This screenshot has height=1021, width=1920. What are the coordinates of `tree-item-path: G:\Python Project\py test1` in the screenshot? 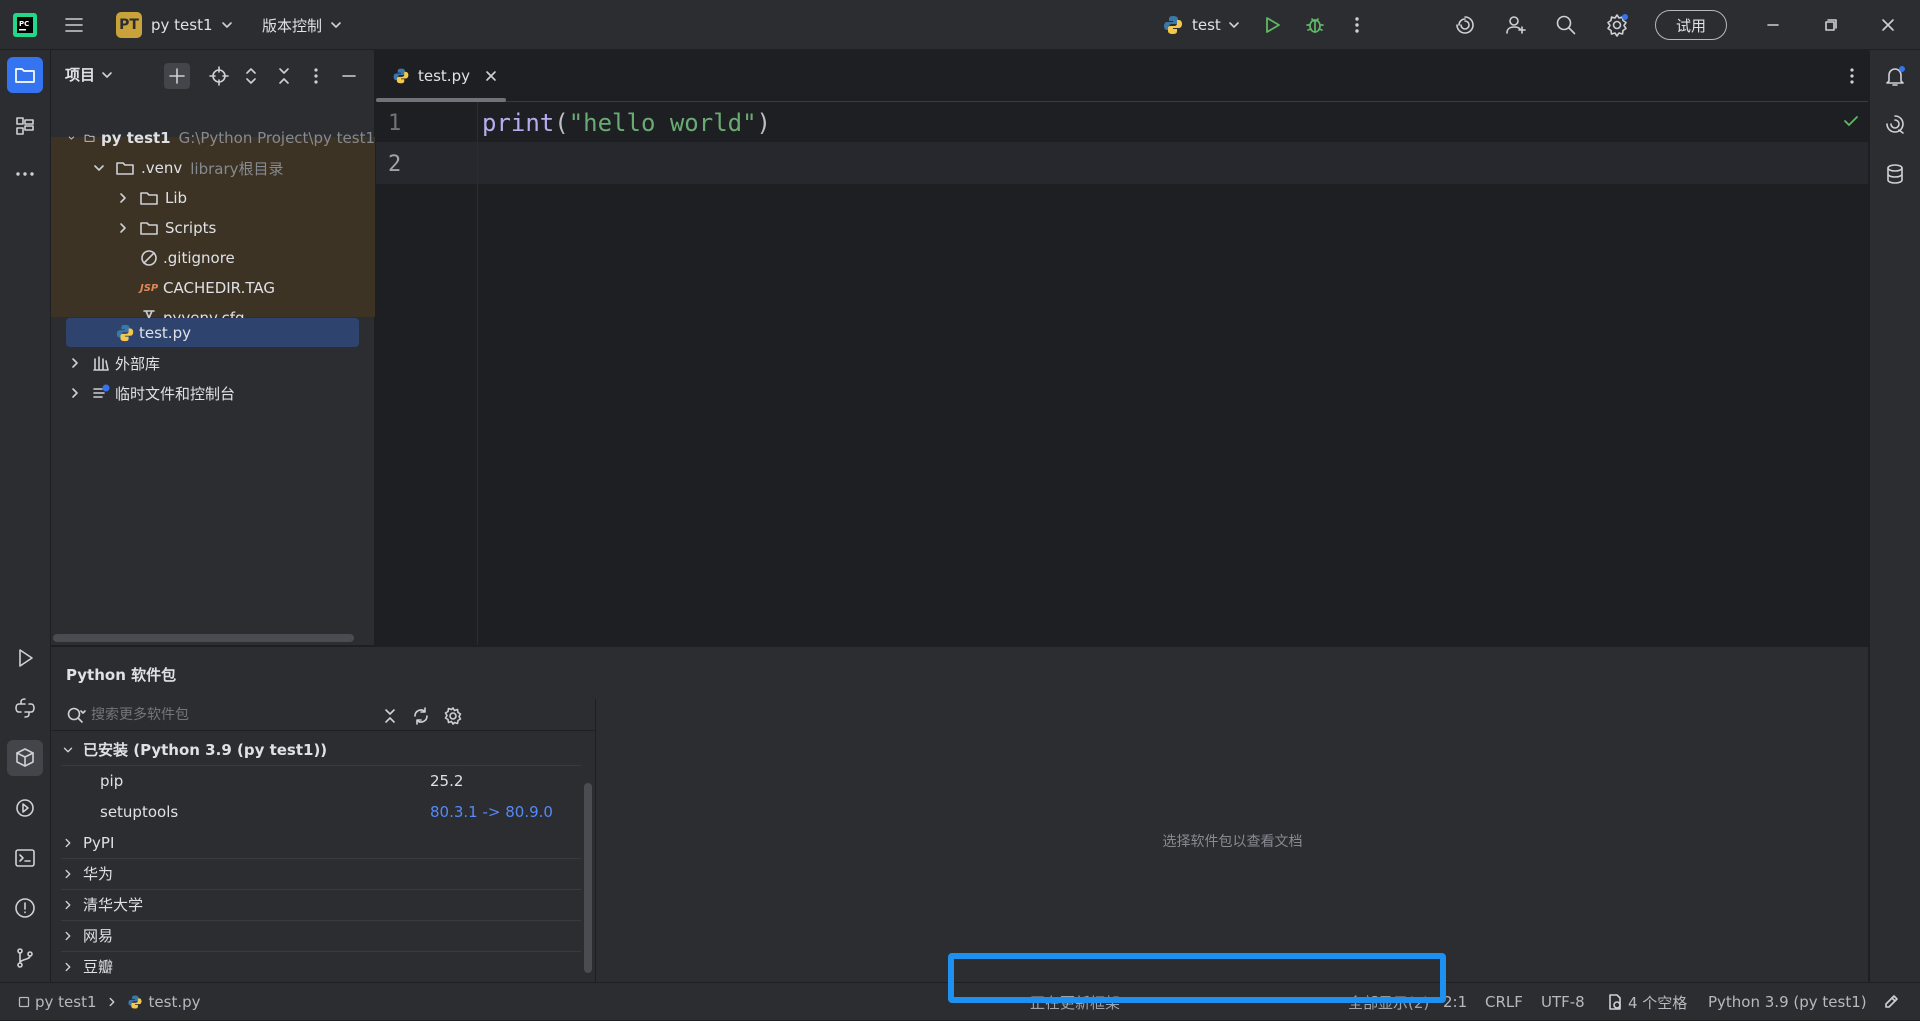 It's located at (276, 138).